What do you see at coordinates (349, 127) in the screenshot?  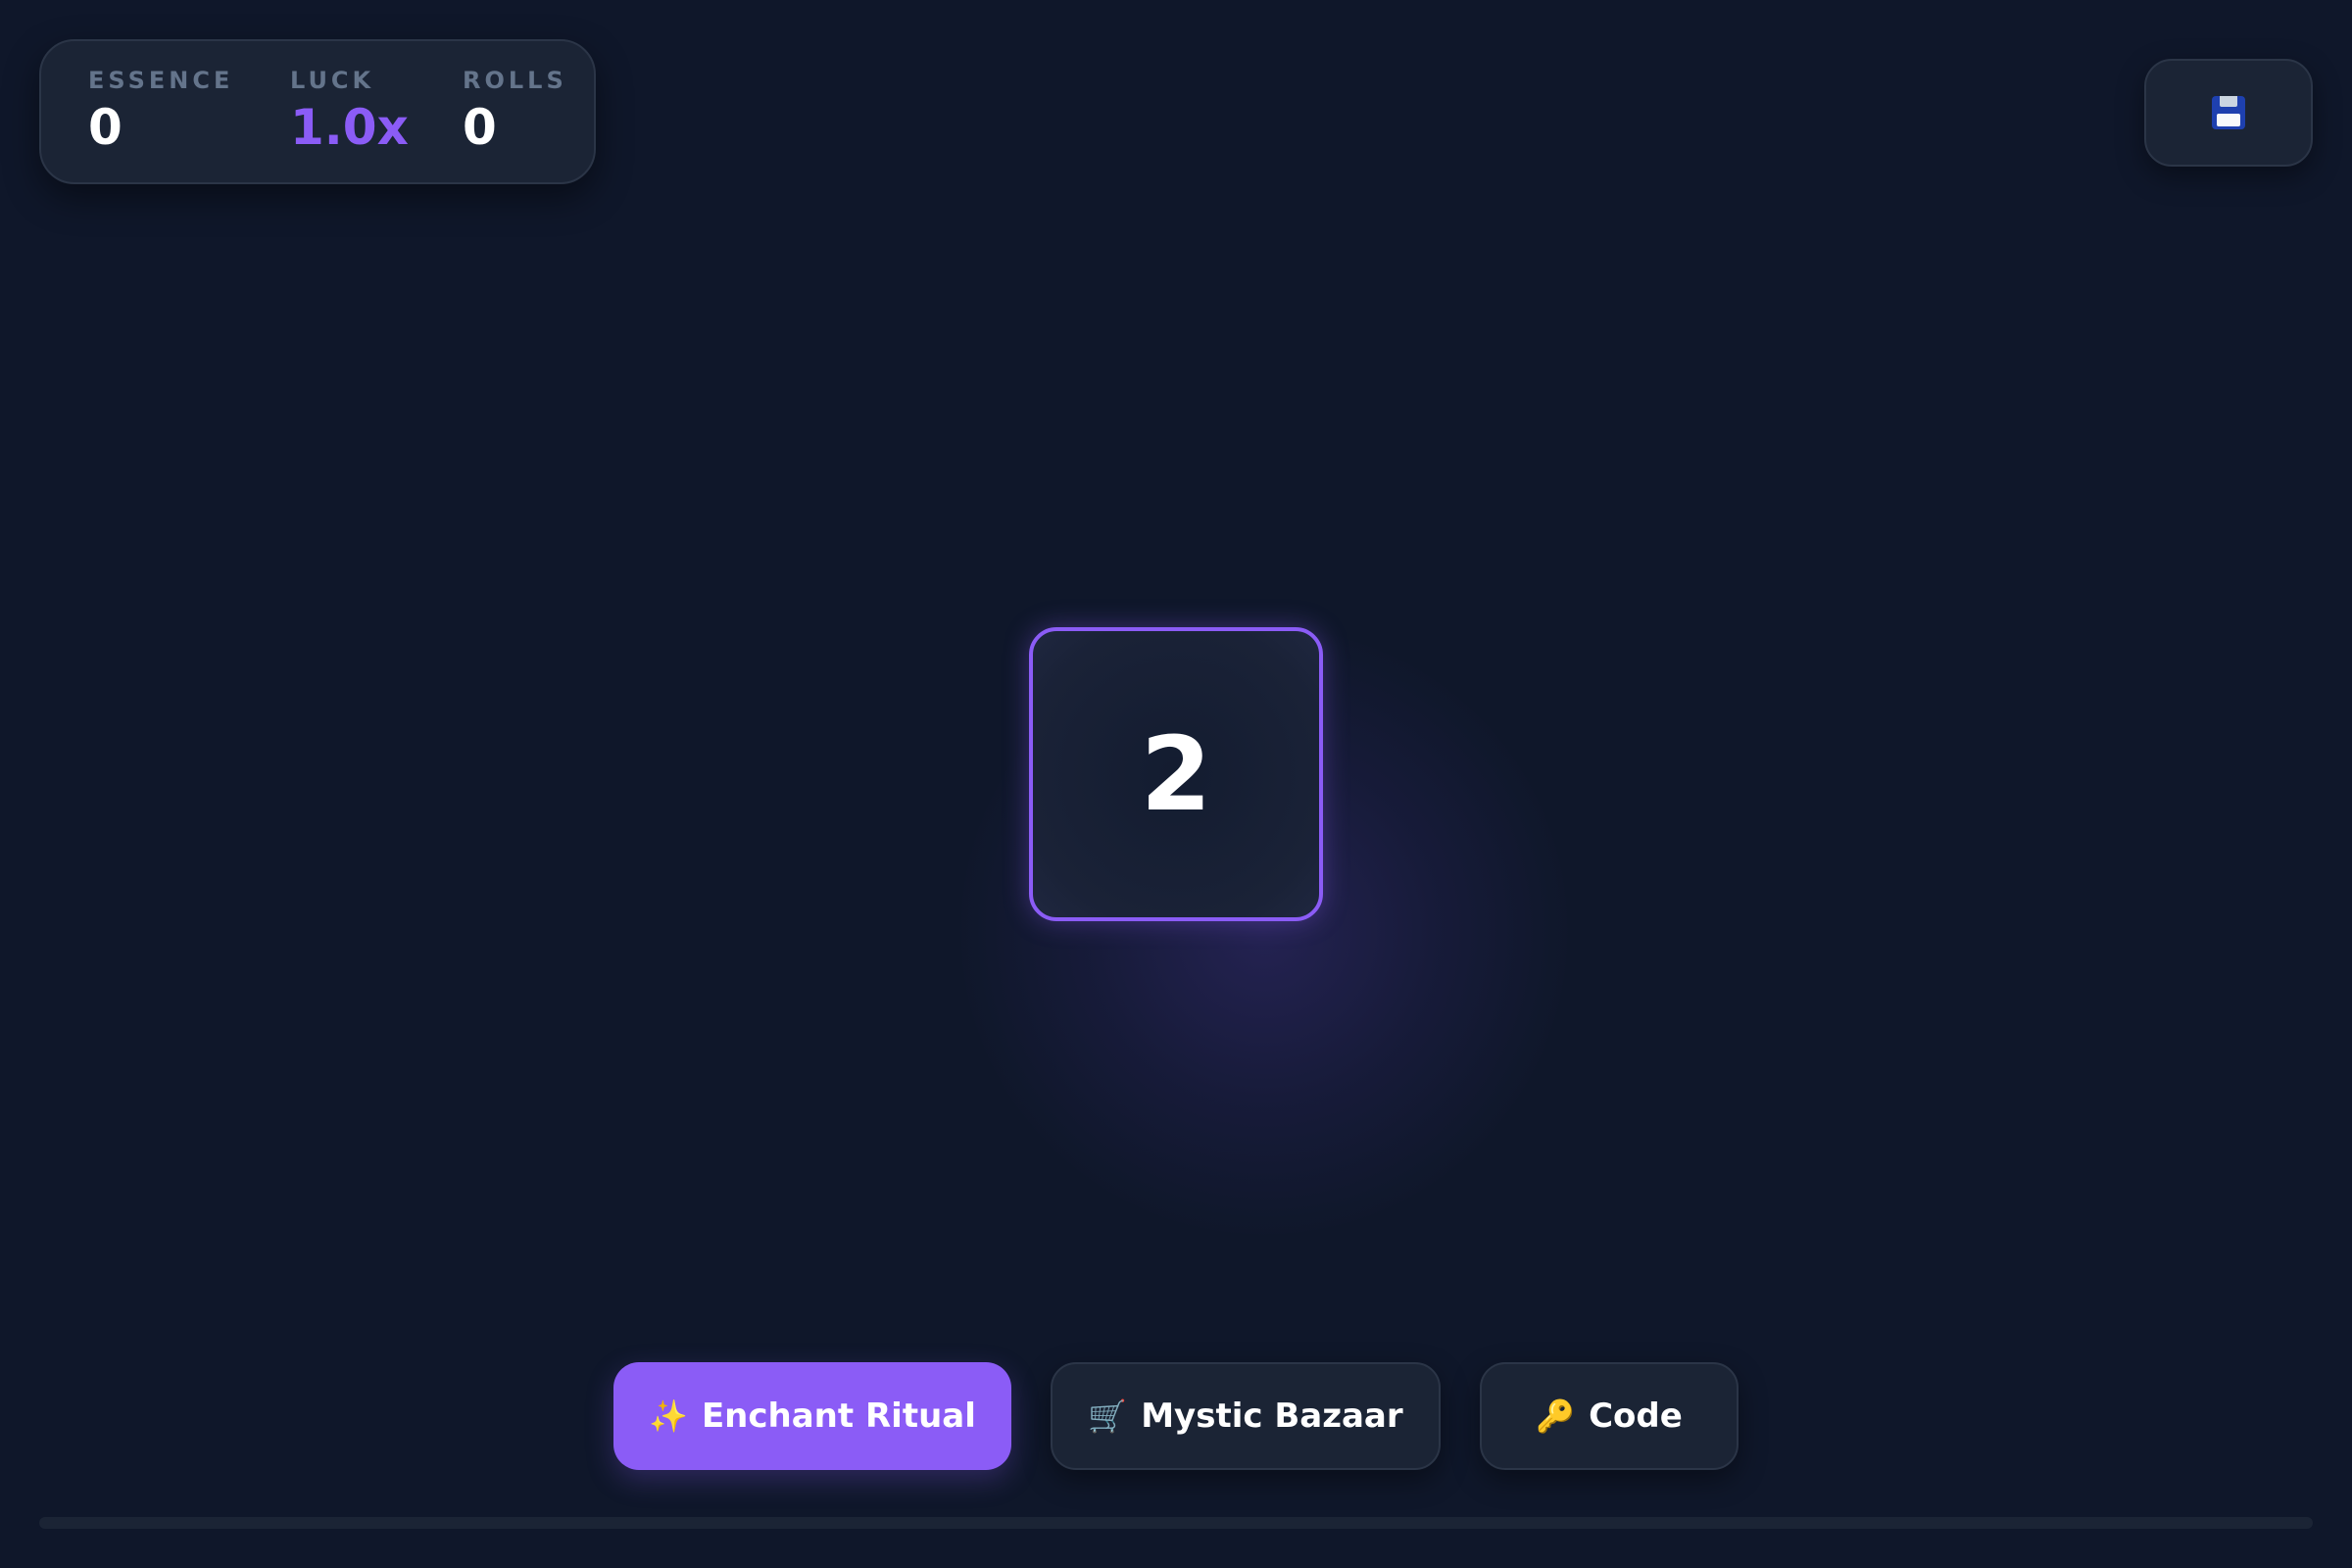 I see `stat-luck-value: 1.0x` at bounding box center [349, 127].